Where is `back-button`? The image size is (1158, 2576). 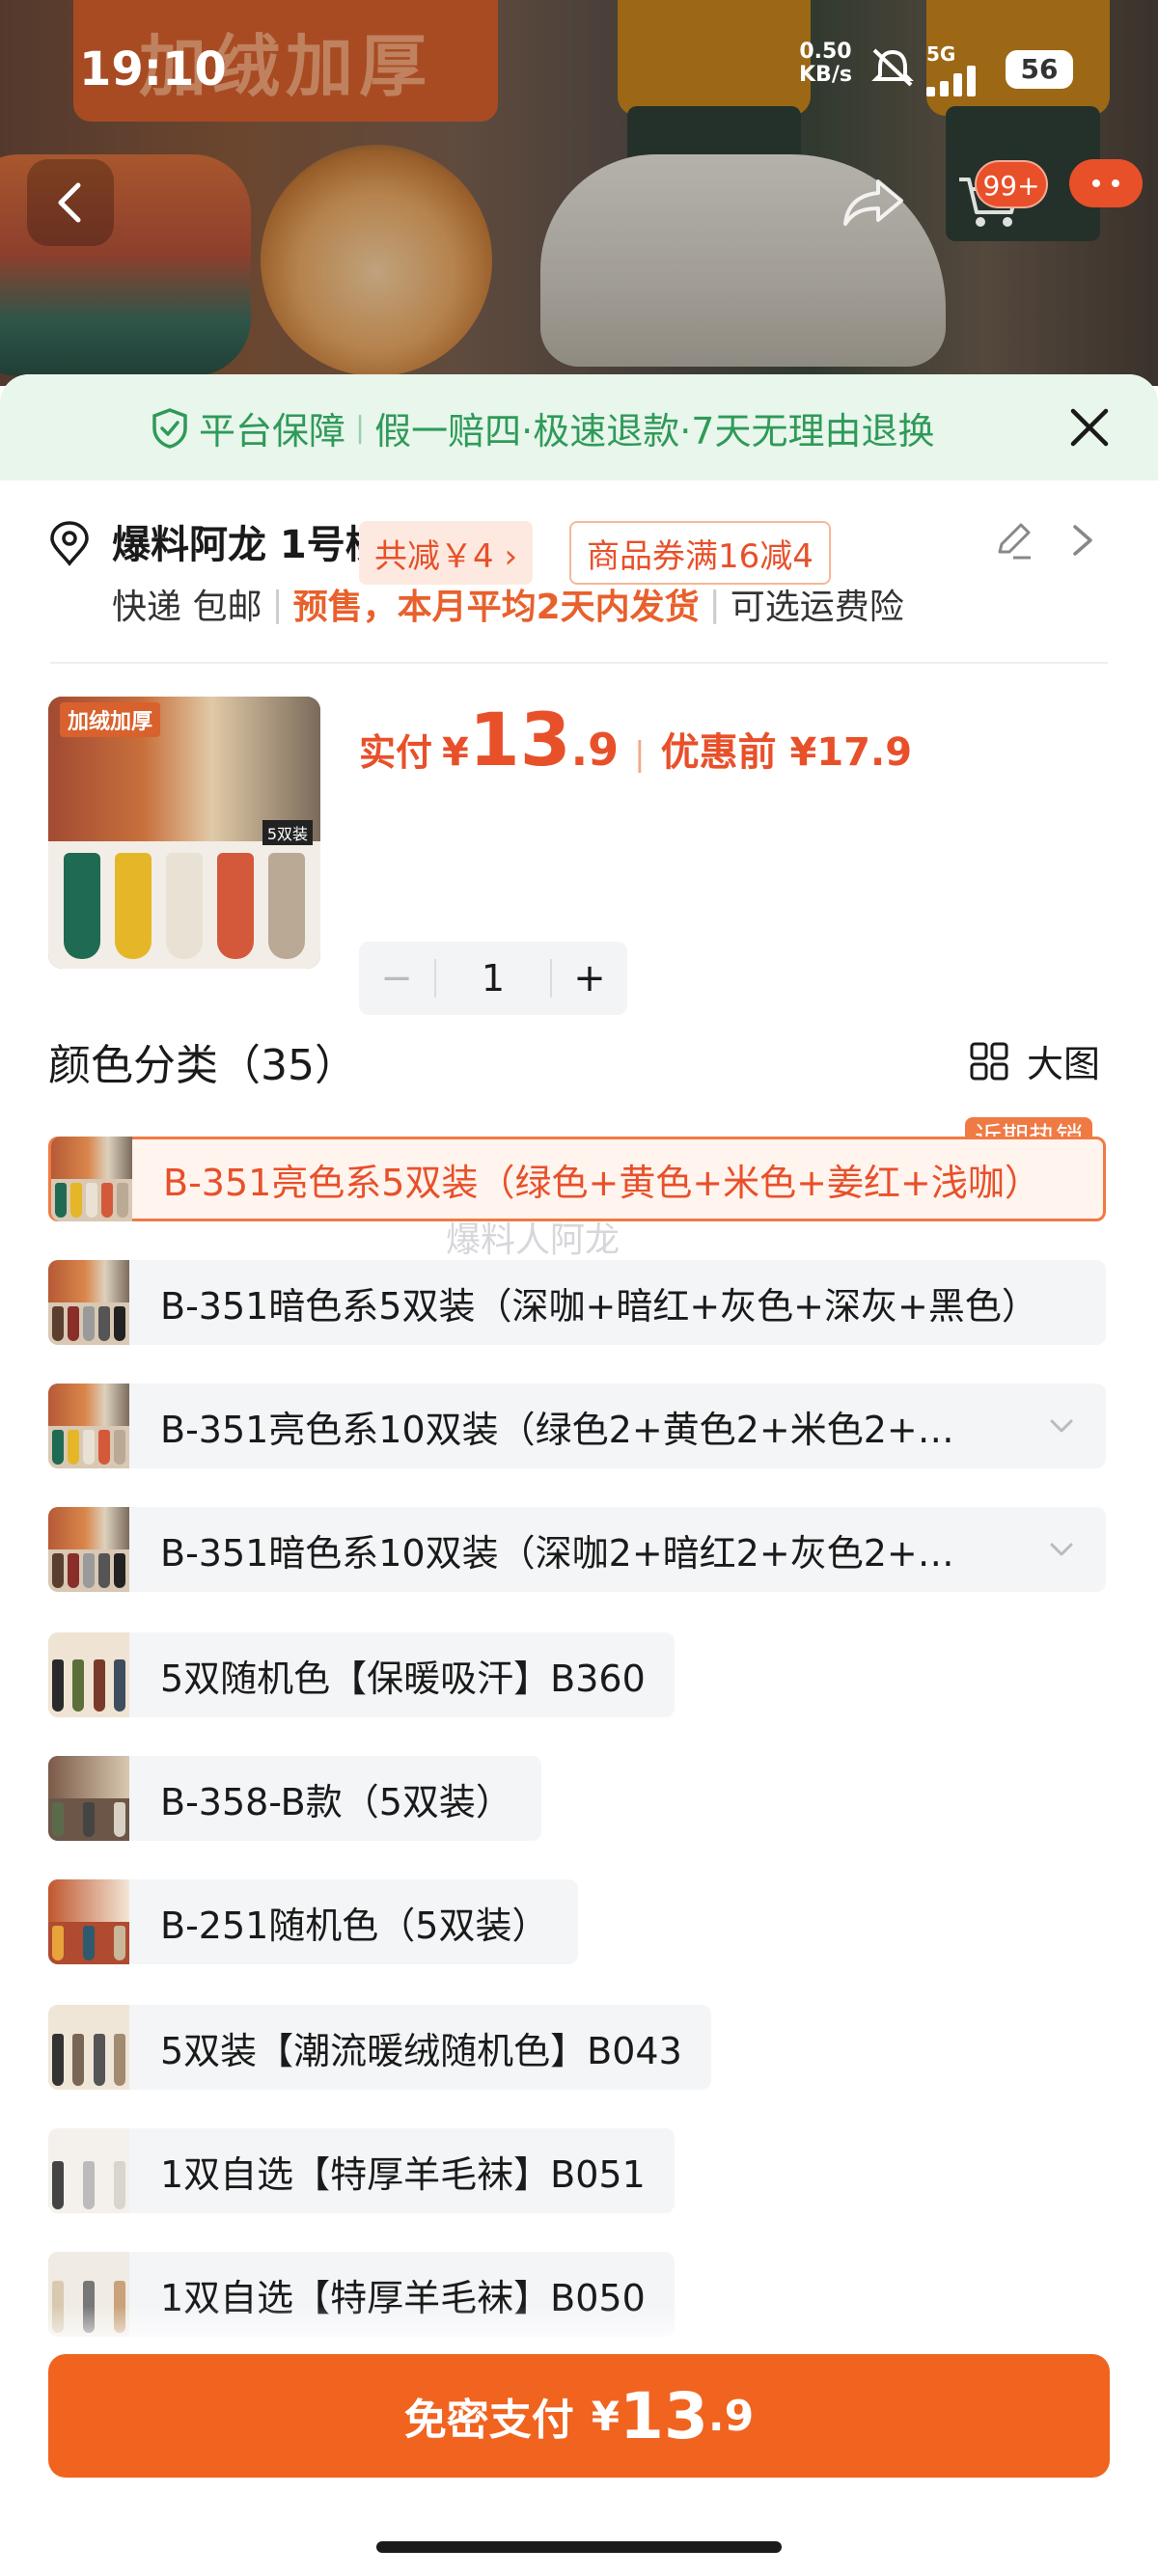
back-button is located at coordinates (70, 202).